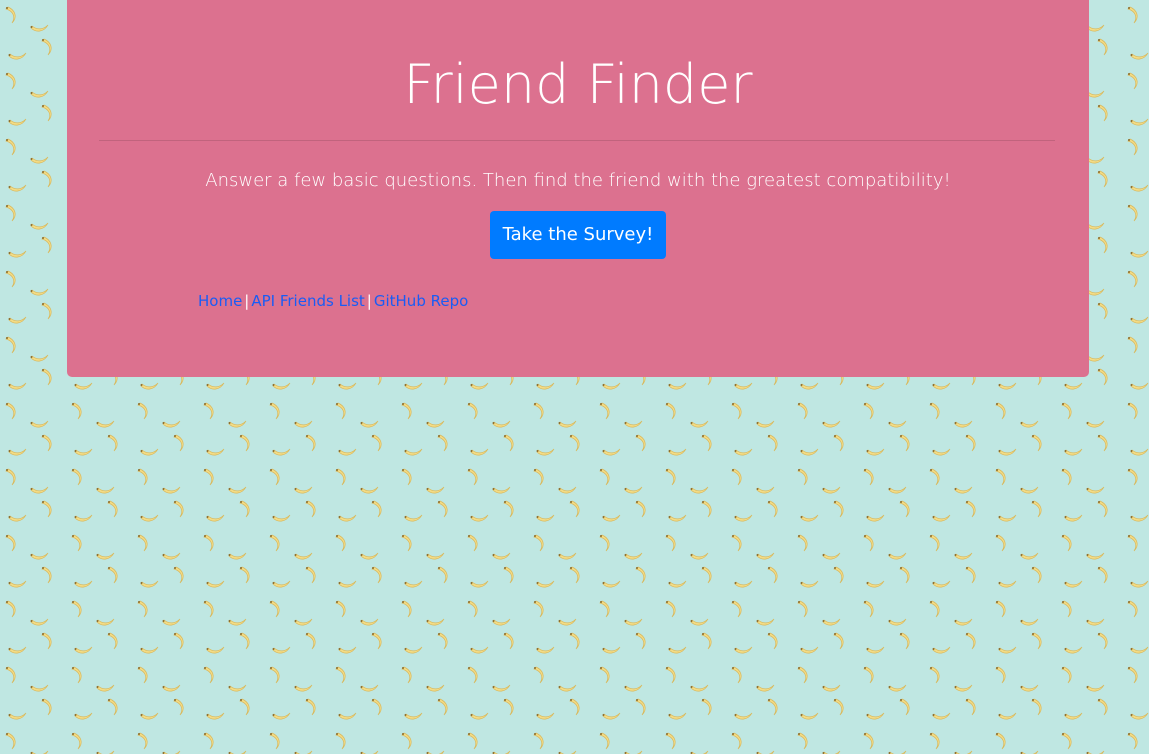  What do you see at coordinates (307, 301) in the screenshot?
I see `api-friends-list-link: API Friends List` at bounding box center [307, 301].